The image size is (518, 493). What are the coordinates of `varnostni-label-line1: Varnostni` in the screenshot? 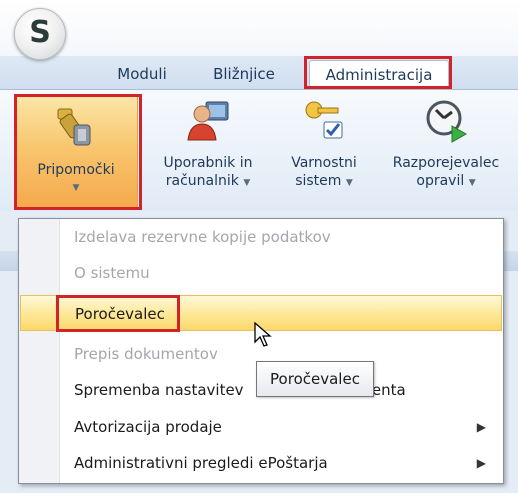 It's located at (324, 163).